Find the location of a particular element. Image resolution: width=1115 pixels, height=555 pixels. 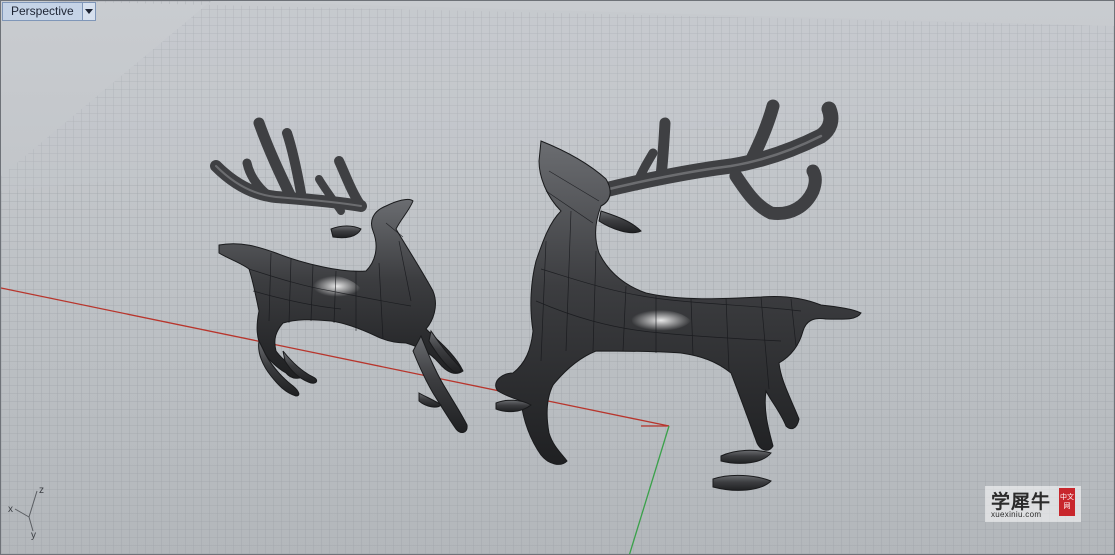

axis-x-label: x is located at coordinates (10, 509).